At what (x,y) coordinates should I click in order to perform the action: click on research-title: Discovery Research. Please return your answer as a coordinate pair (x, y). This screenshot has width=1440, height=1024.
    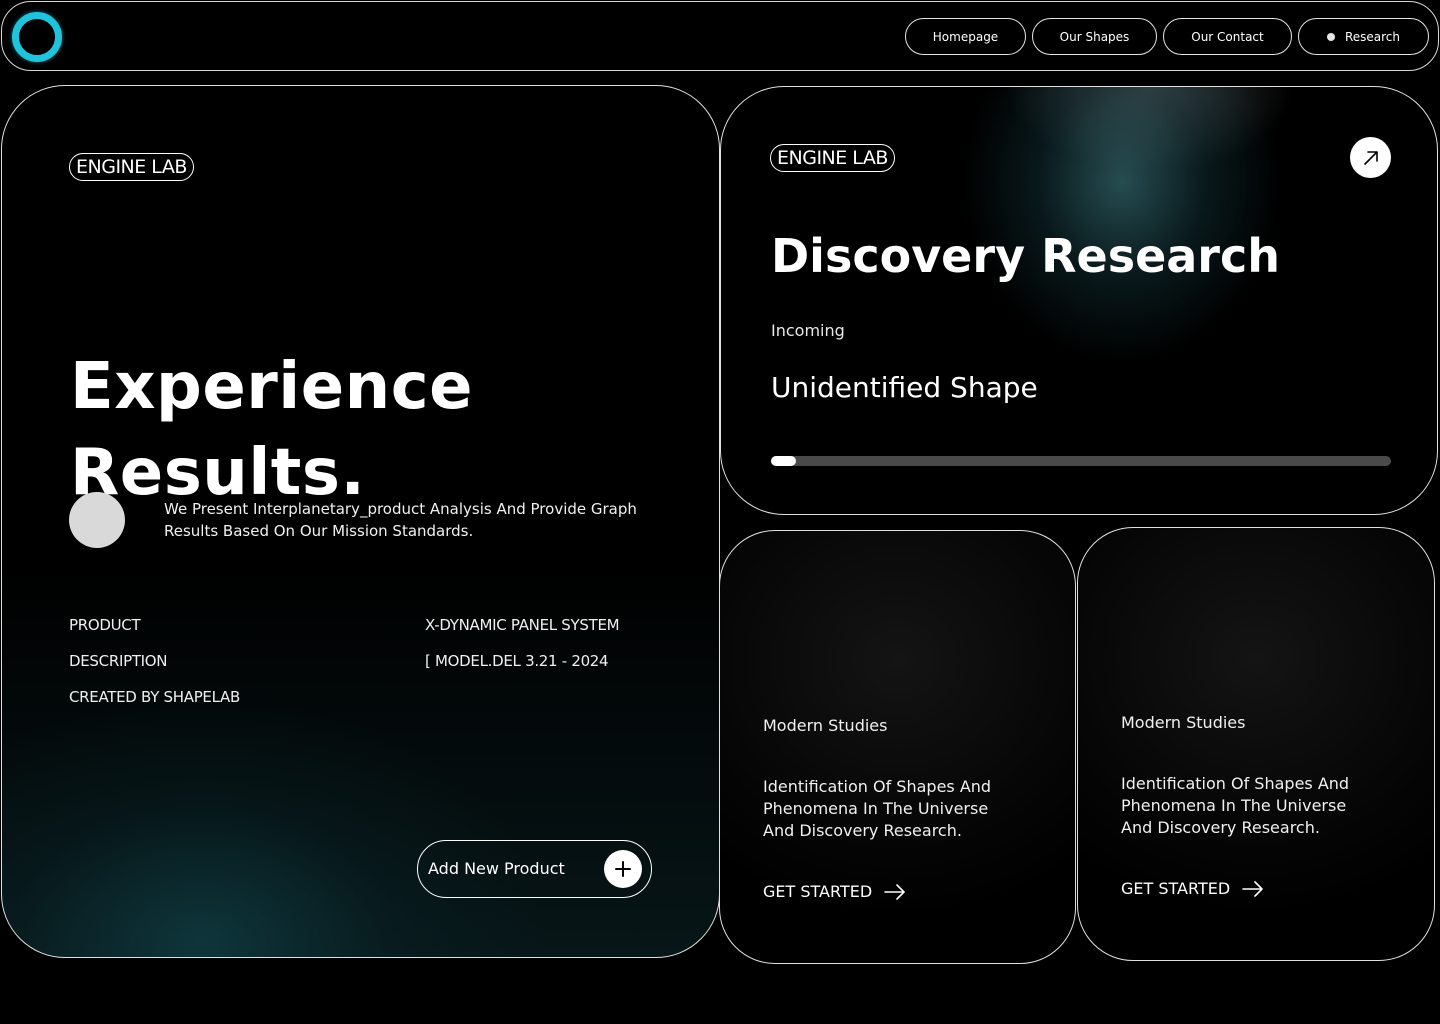
    Looking at the image, I should click on (1026, 256).